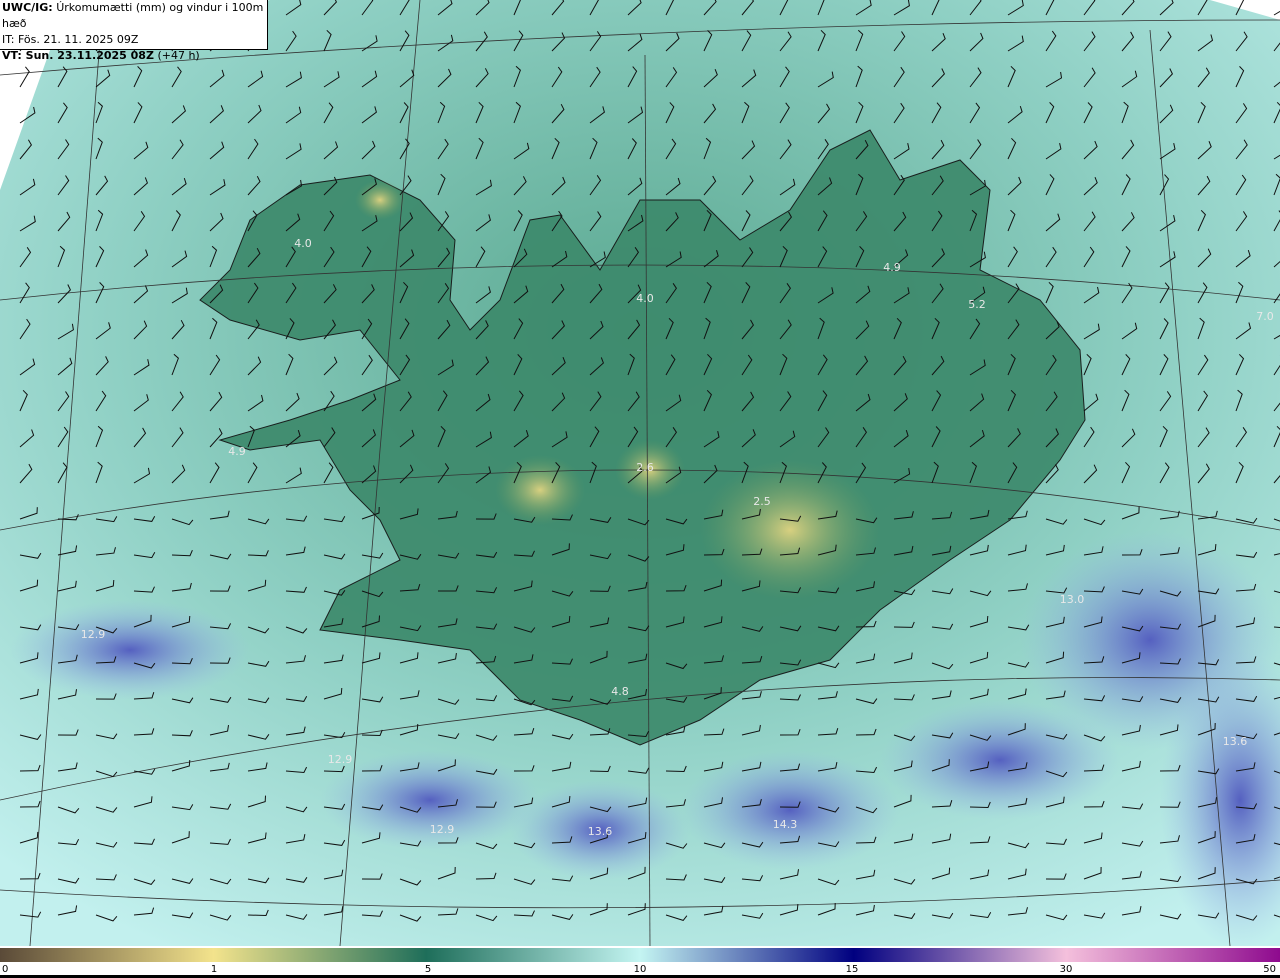  What do you see at coordinates (1265, 316) in the screenshot?
I see `precip-value-label: 7.0` at bounding box center [1265, 316].